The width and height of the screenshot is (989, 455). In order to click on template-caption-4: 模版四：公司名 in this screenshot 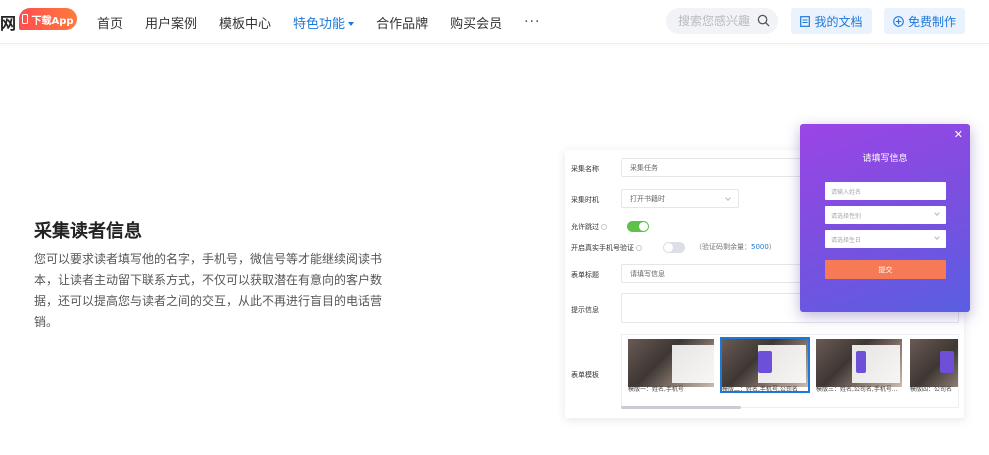, I will do `click(931, 389)`.